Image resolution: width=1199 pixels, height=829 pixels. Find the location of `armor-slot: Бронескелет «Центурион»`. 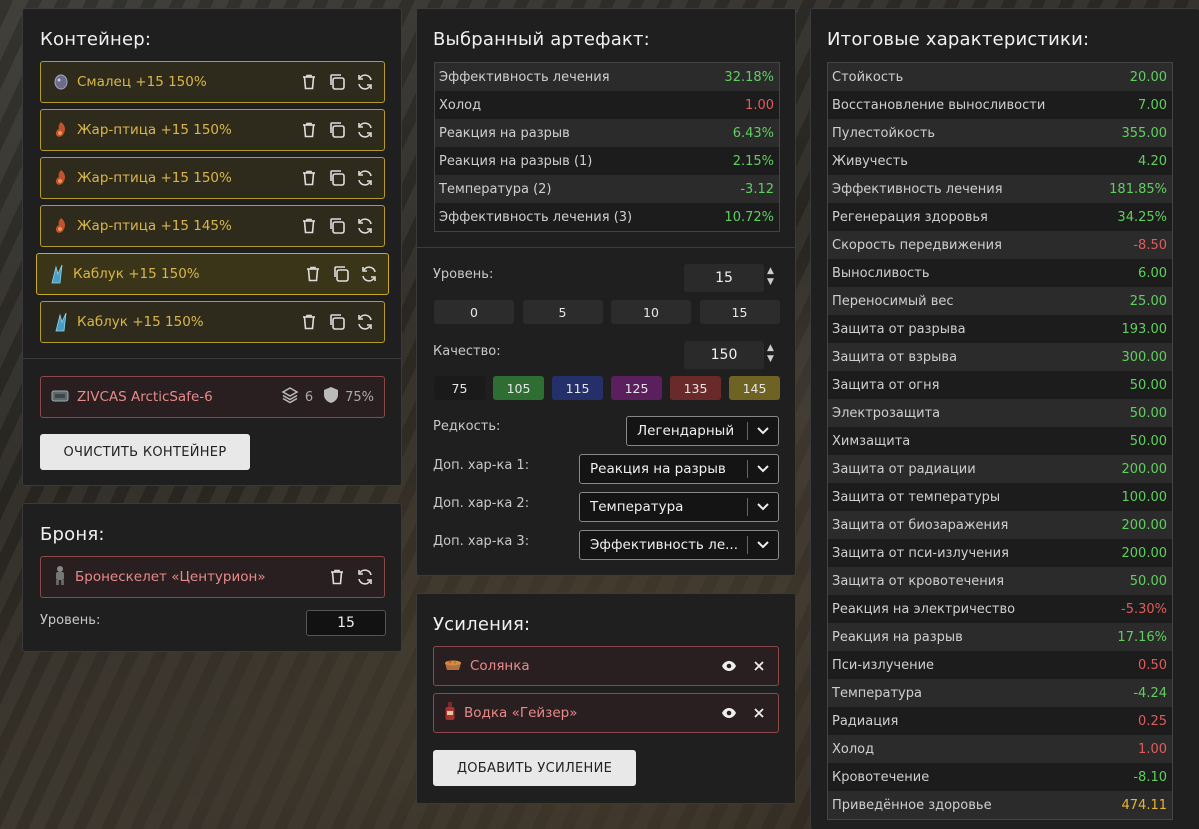

armor-slot: Бронескелет «Центурион» is located at coordinates (212, 577).